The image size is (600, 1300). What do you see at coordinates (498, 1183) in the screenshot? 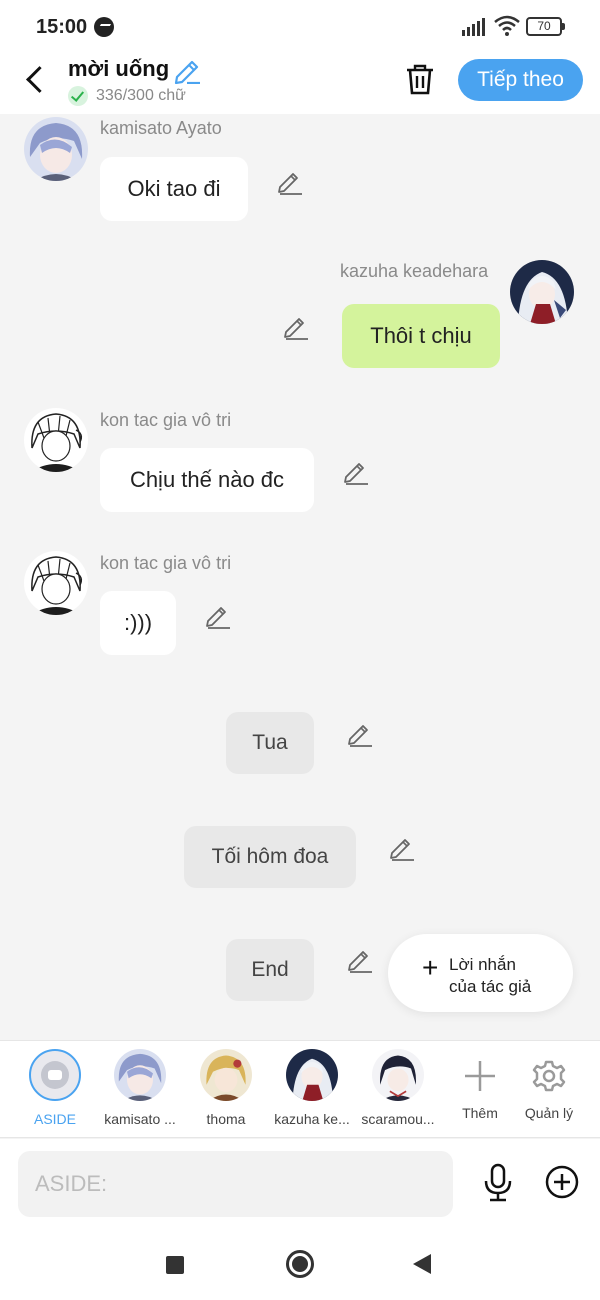
I see `microphone-icon` at bounding box center [498, 1183].